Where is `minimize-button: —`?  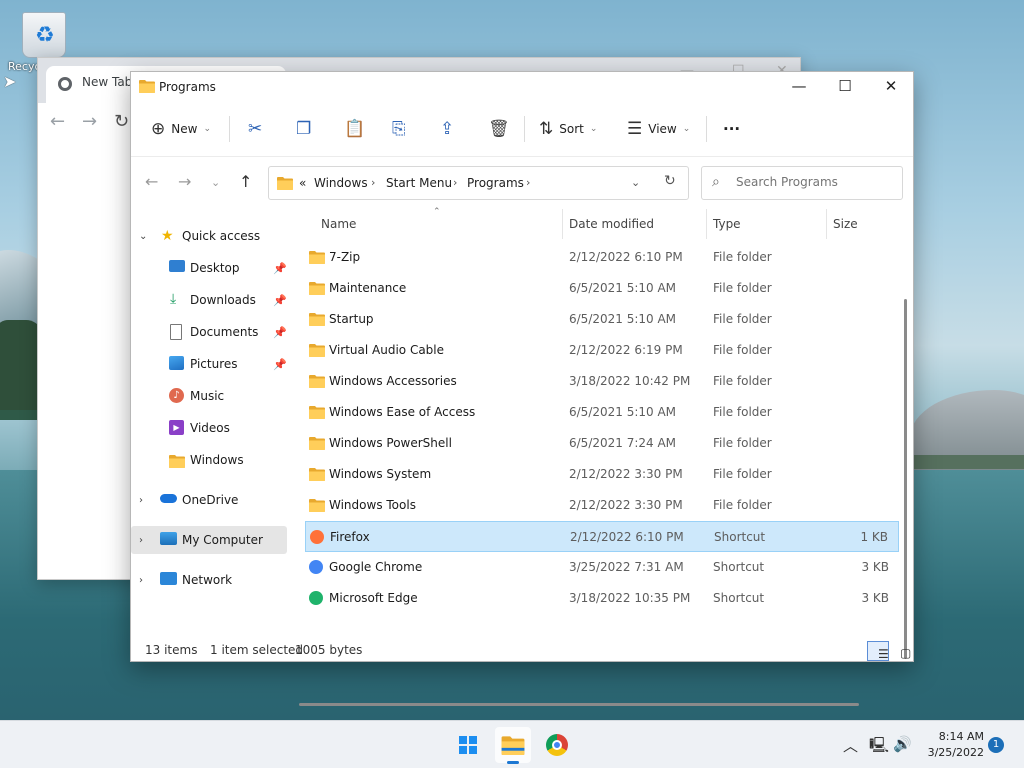 minimize-button: — is located at coordinates (799, 87).